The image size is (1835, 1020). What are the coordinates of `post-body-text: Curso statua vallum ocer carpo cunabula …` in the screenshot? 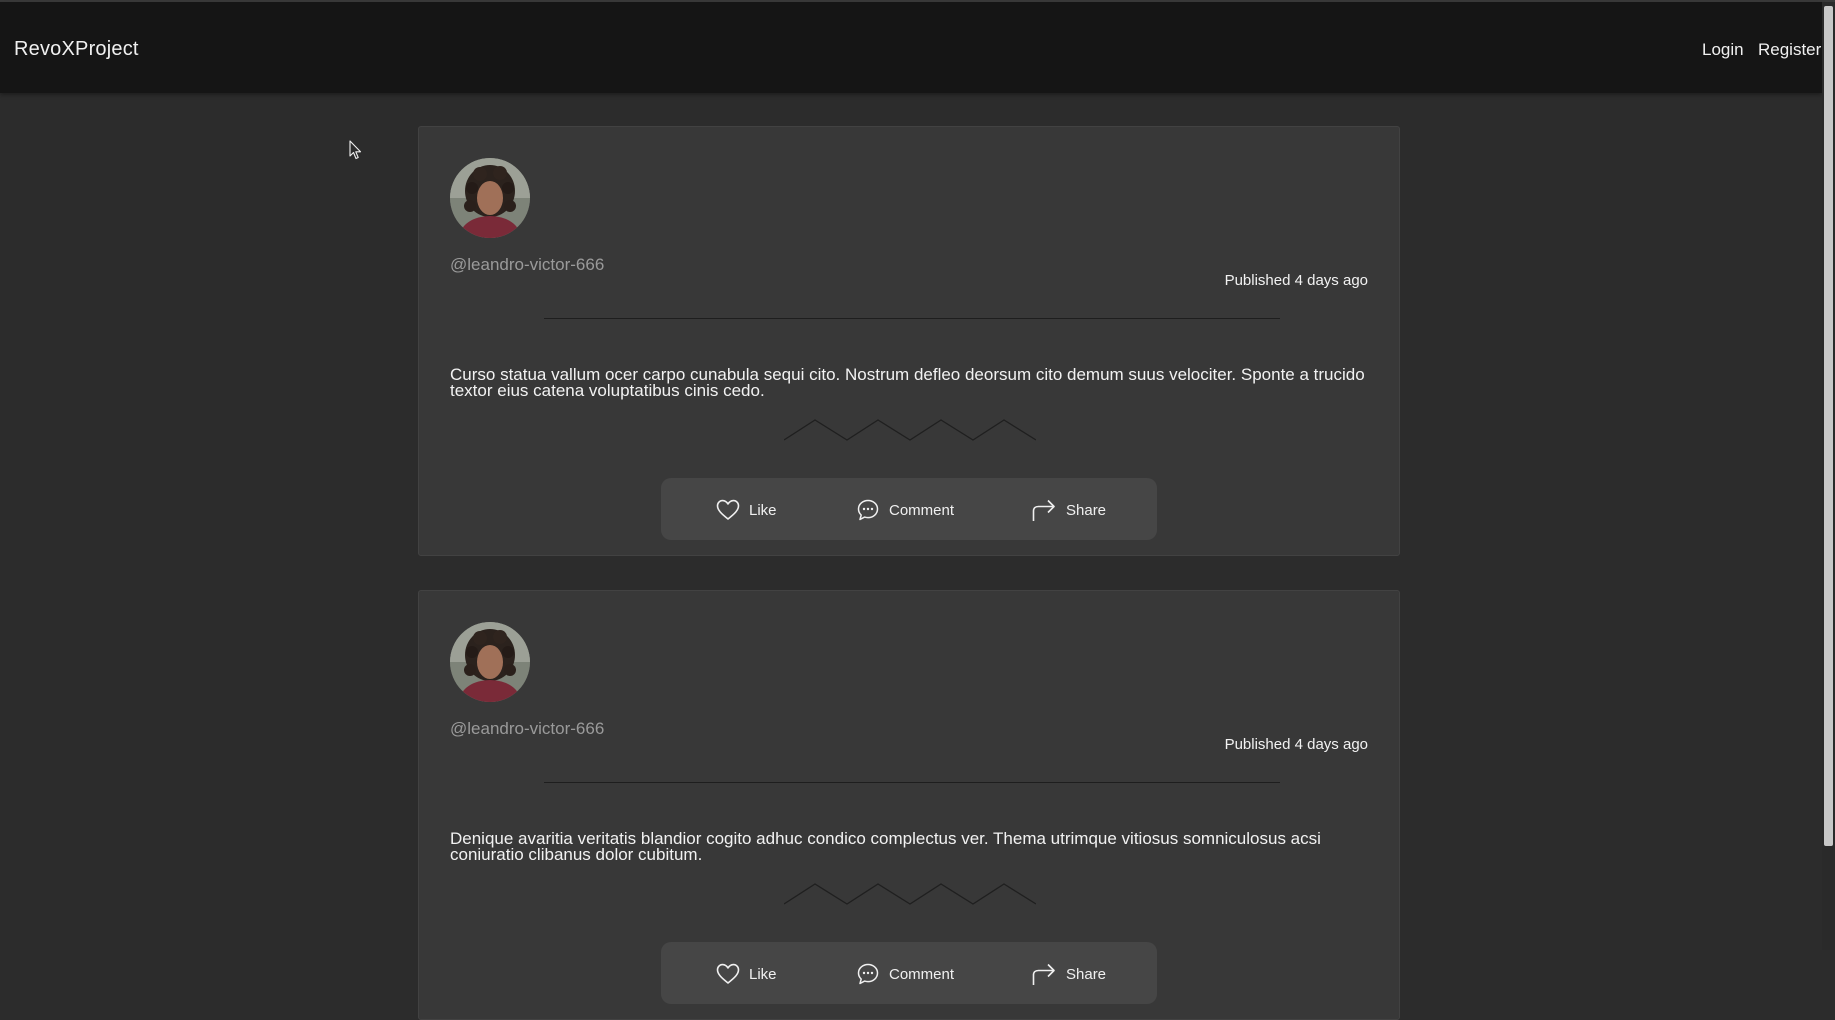 It's located at (907, 382).